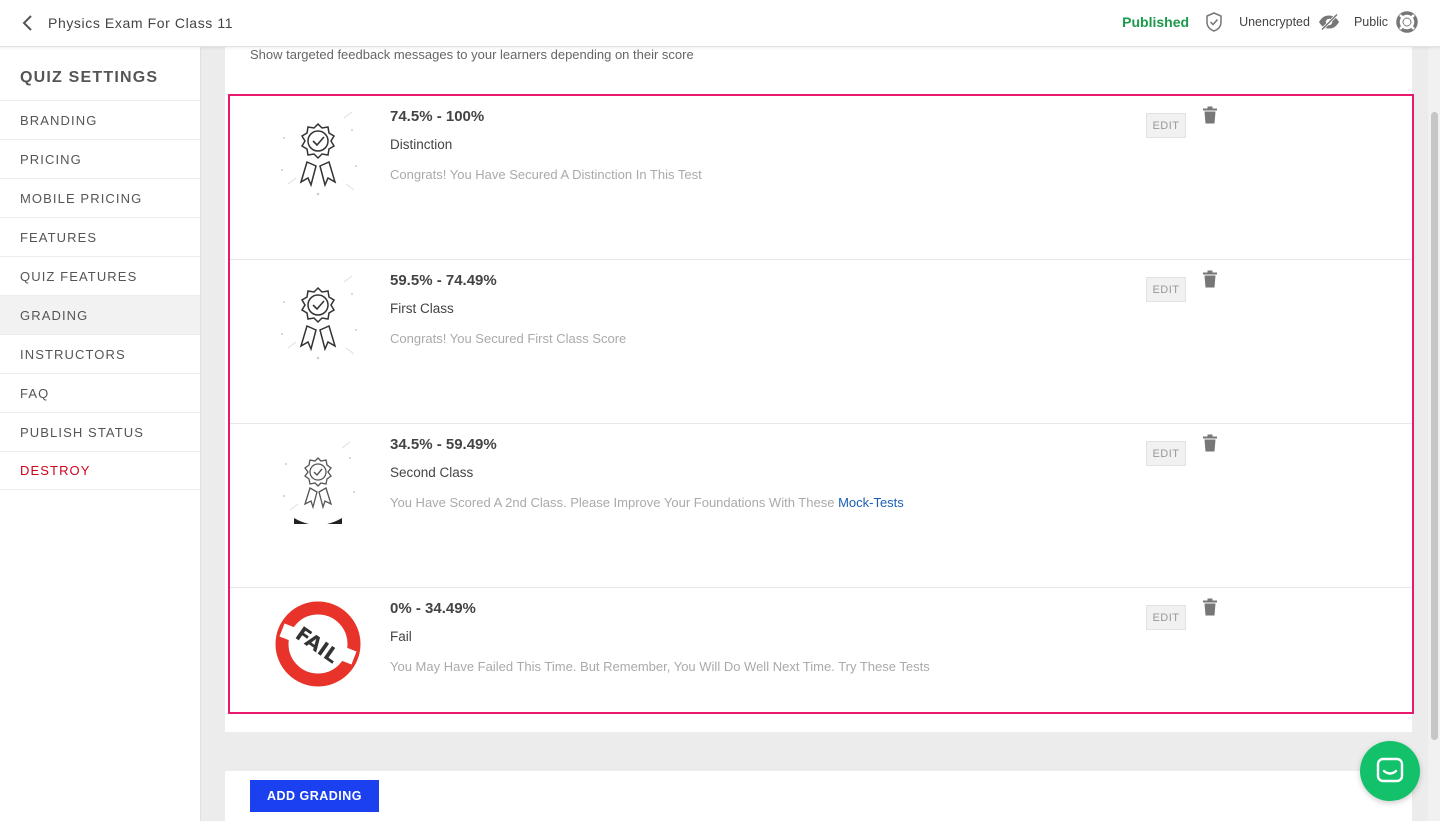  I want to click on chat-launcher-button, so click(1390, 771).